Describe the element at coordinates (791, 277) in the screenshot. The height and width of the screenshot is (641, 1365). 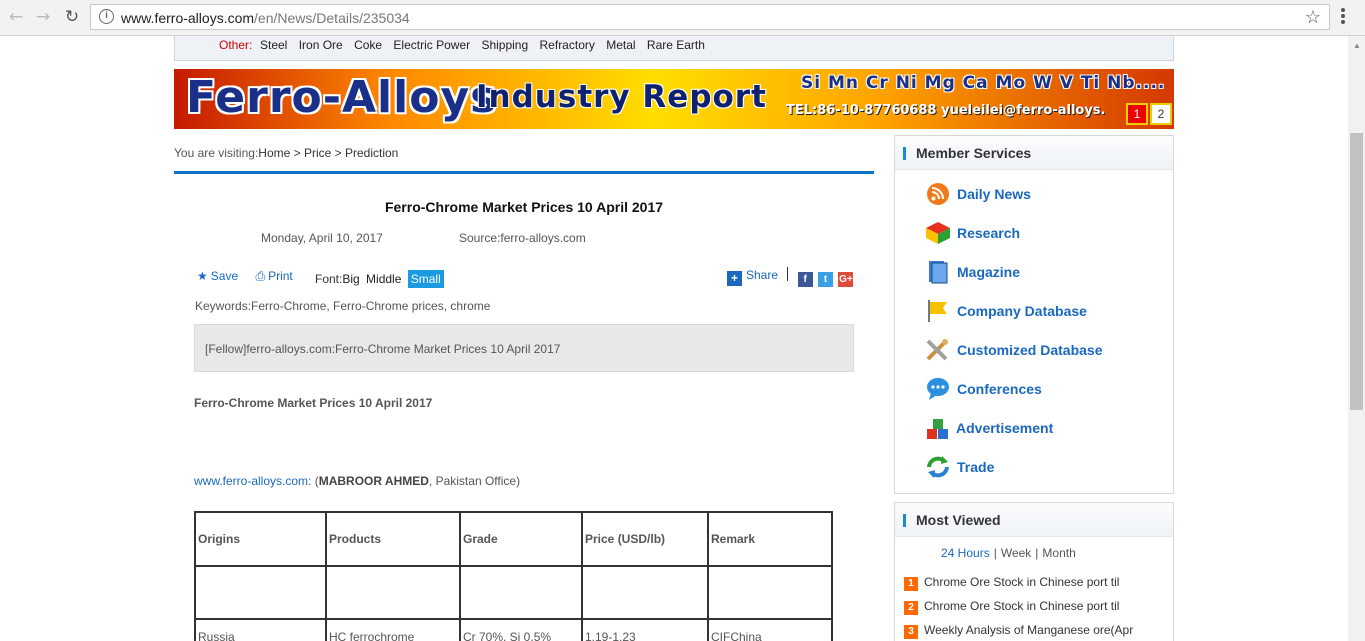
I see `share-bar: + Share f t G+` at that location.